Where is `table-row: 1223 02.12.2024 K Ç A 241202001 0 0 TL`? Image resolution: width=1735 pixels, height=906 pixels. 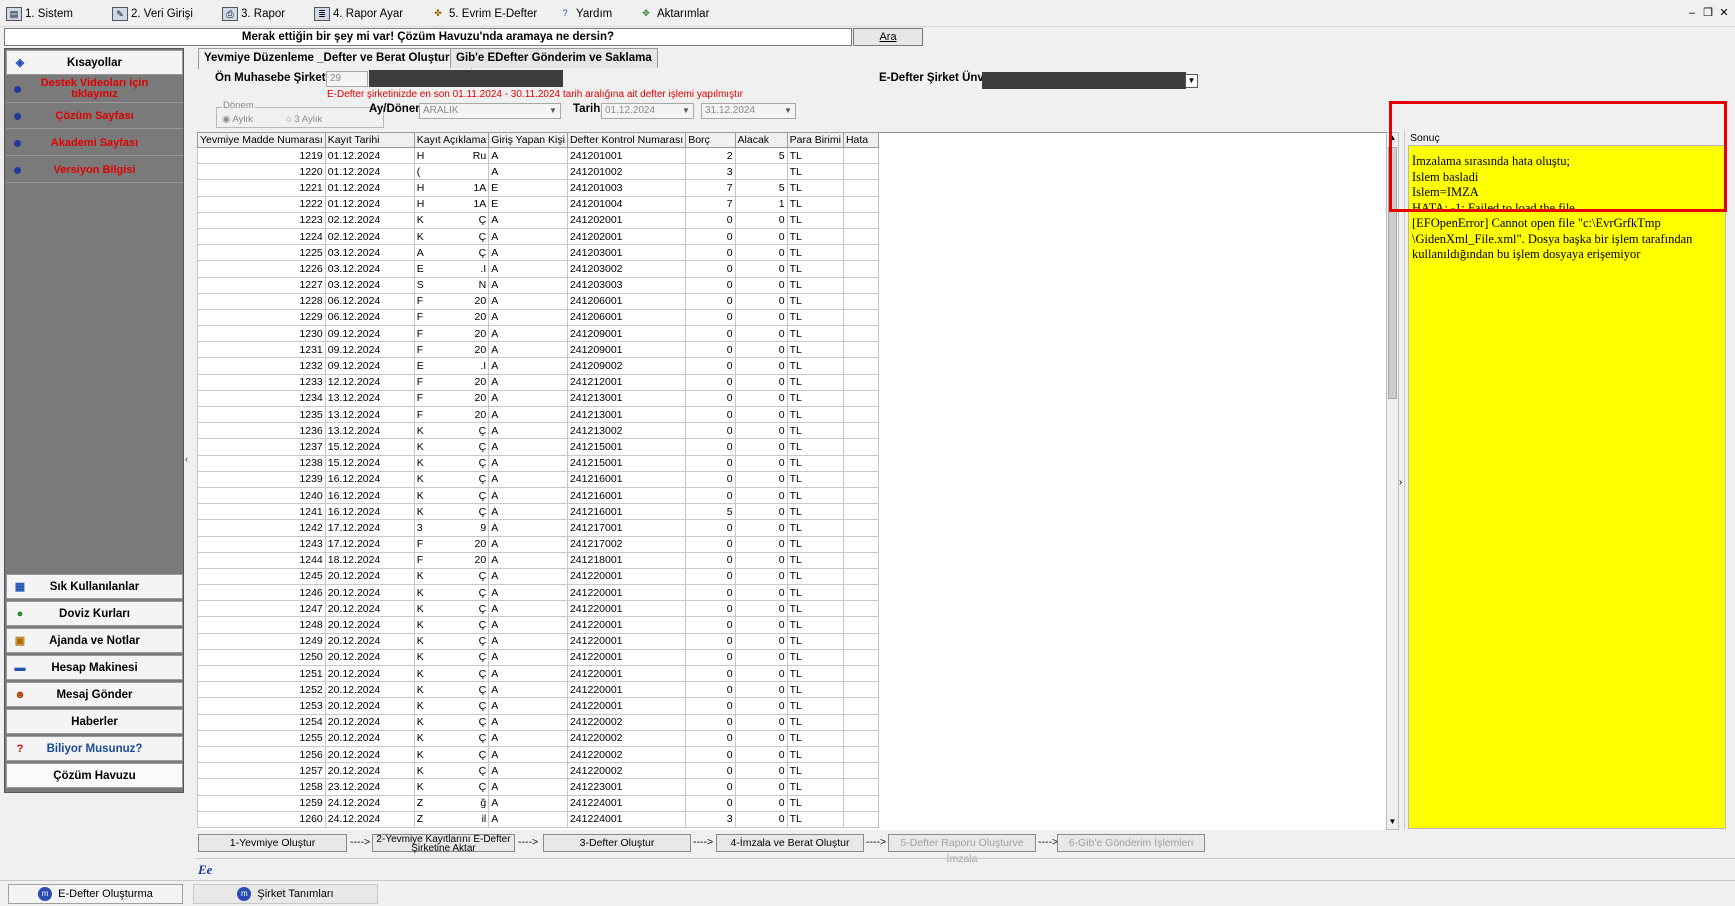 table-row: 1223 02.12.2024 K Ç A 241202001 0 0 TL is located at coordinates (538, 220).